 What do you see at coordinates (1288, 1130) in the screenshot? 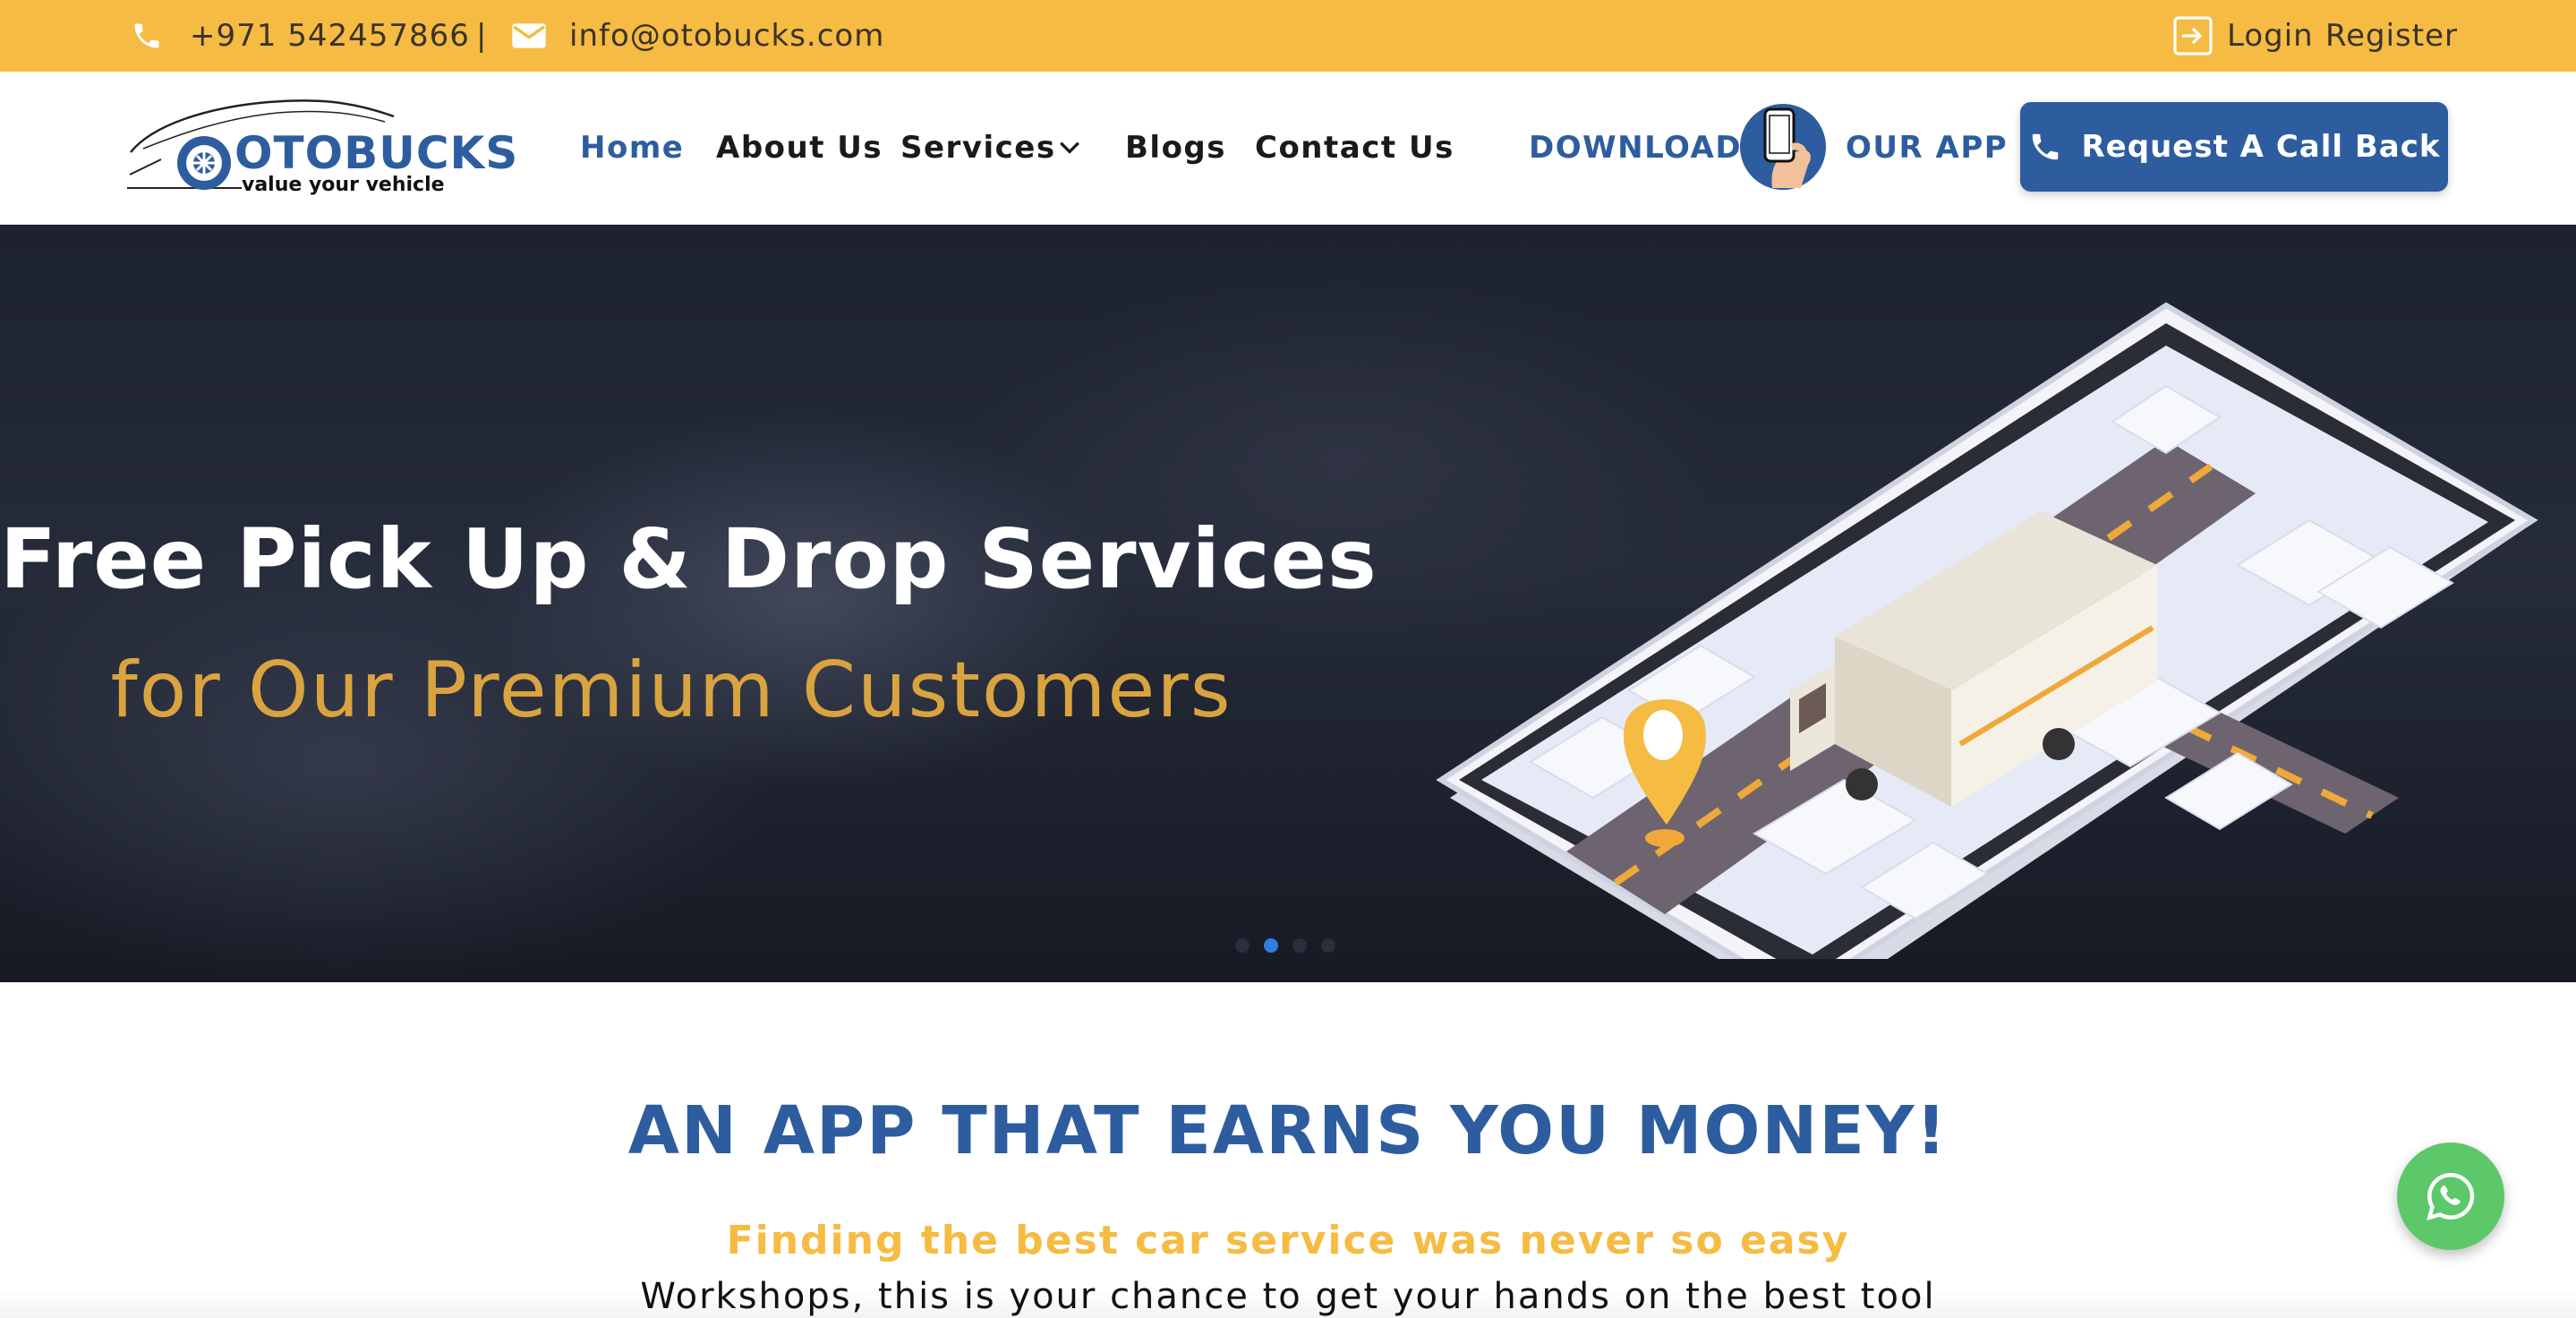
I see `section-title: AN APP THAT EARNS YOU MONEY!` at bounding box center [1288, 1130].